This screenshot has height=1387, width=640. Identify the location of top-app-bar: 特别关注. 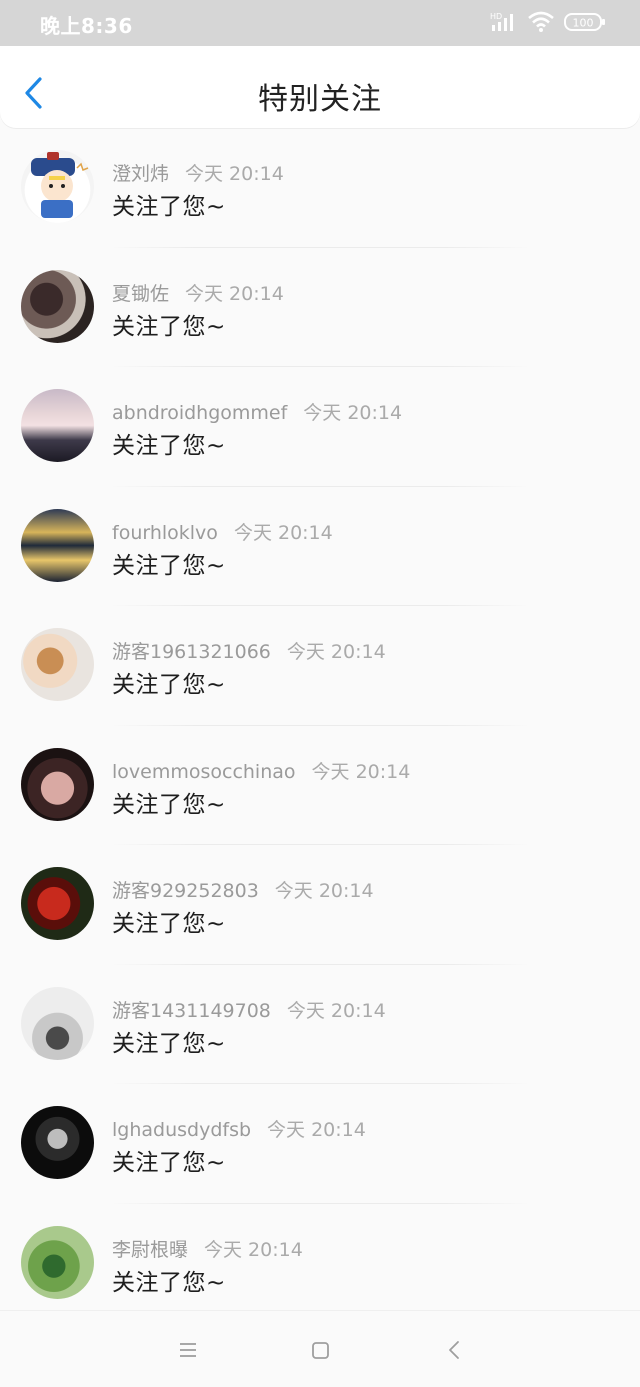
(320, 87).